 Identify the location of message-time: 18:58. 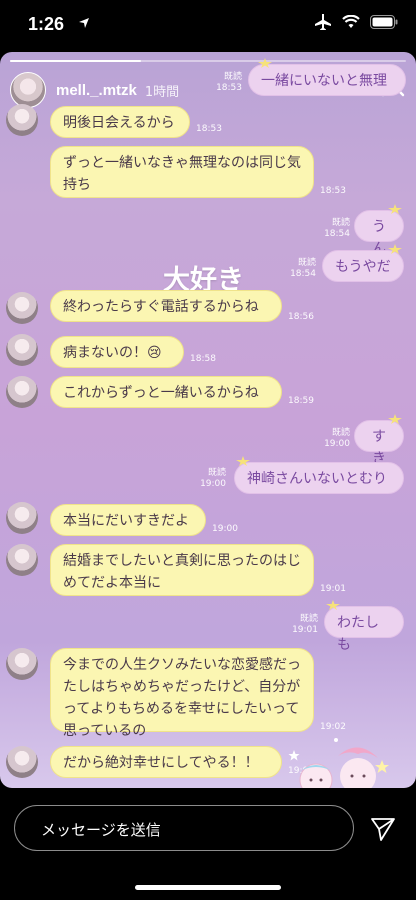
(203, 359).